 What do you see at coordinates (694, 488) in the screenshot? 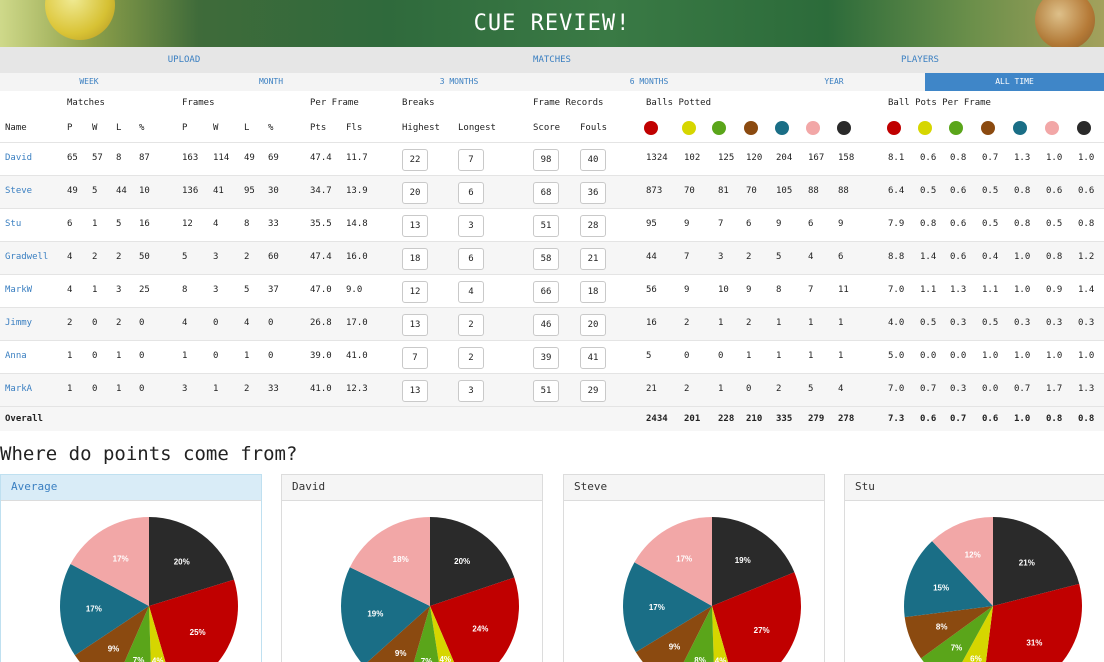
I see `pie-panel-title: Steve` at bounding box center [694, 488].